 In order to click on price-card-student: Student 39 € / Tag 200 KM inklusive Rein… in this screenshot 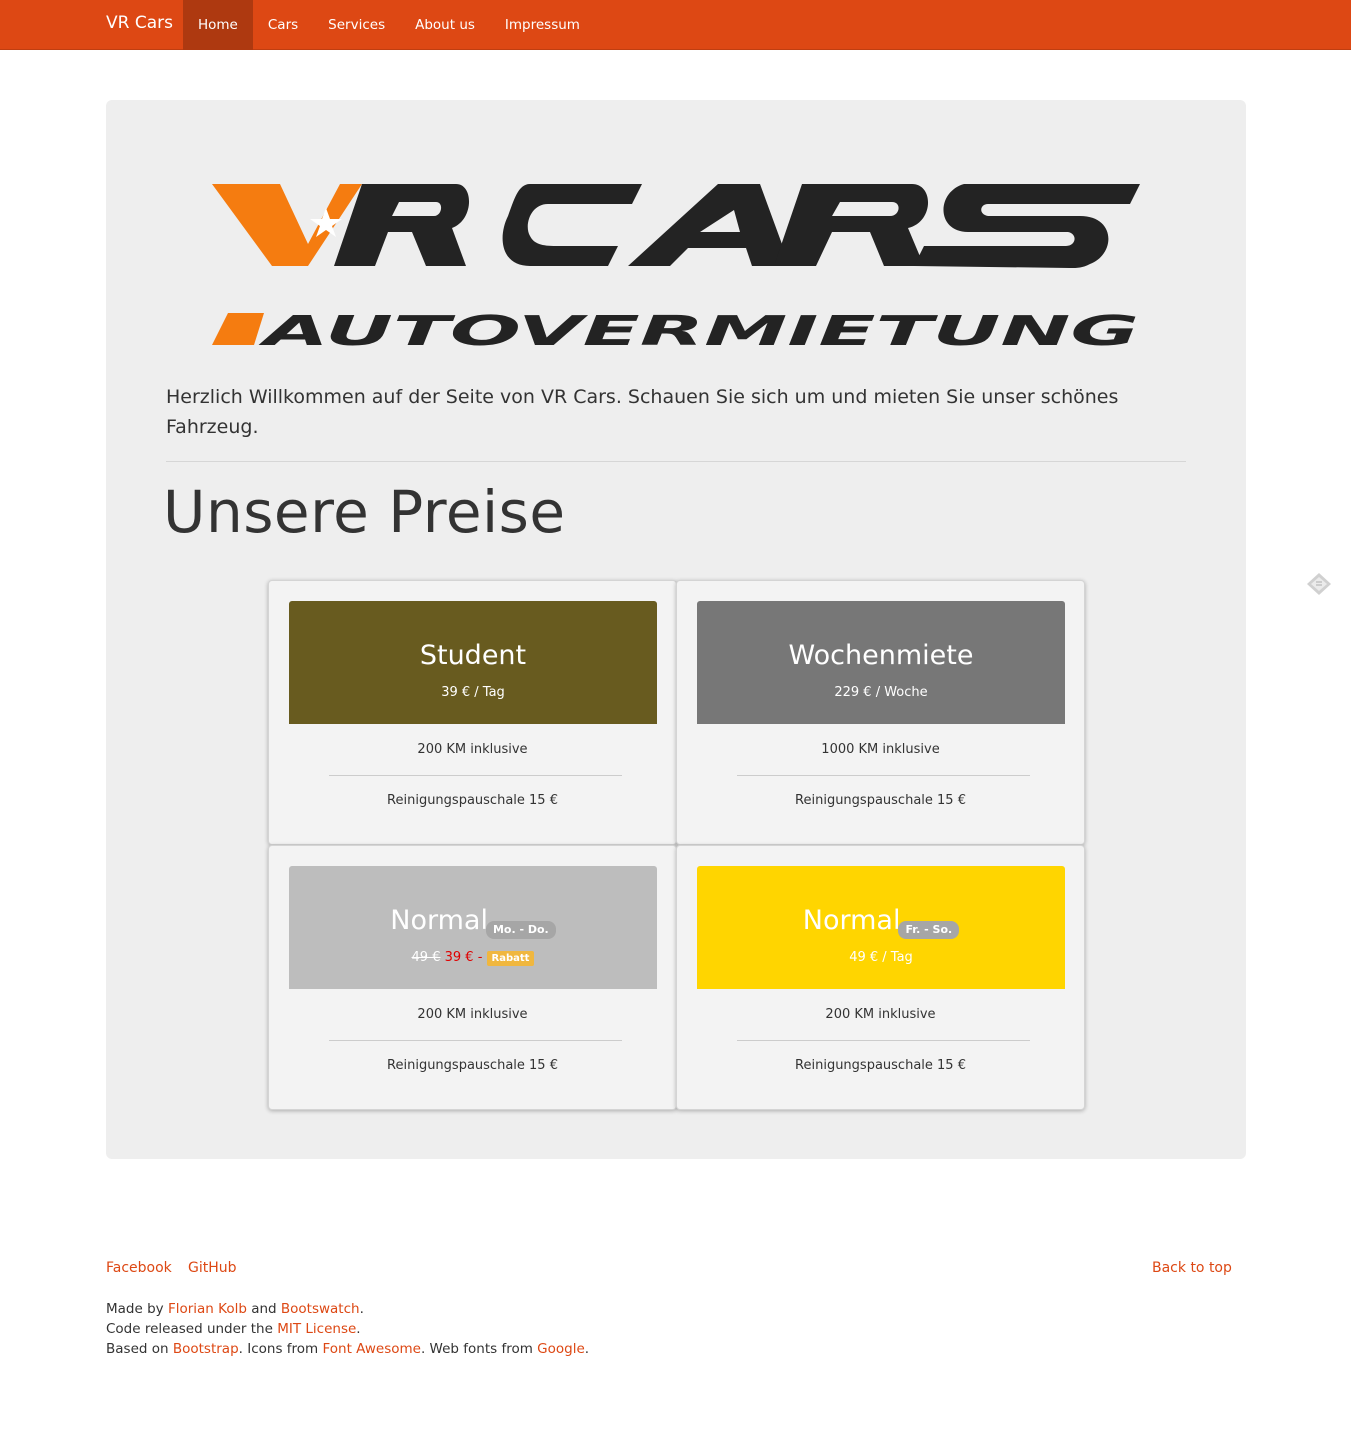, I will do `click(472, 712)`.